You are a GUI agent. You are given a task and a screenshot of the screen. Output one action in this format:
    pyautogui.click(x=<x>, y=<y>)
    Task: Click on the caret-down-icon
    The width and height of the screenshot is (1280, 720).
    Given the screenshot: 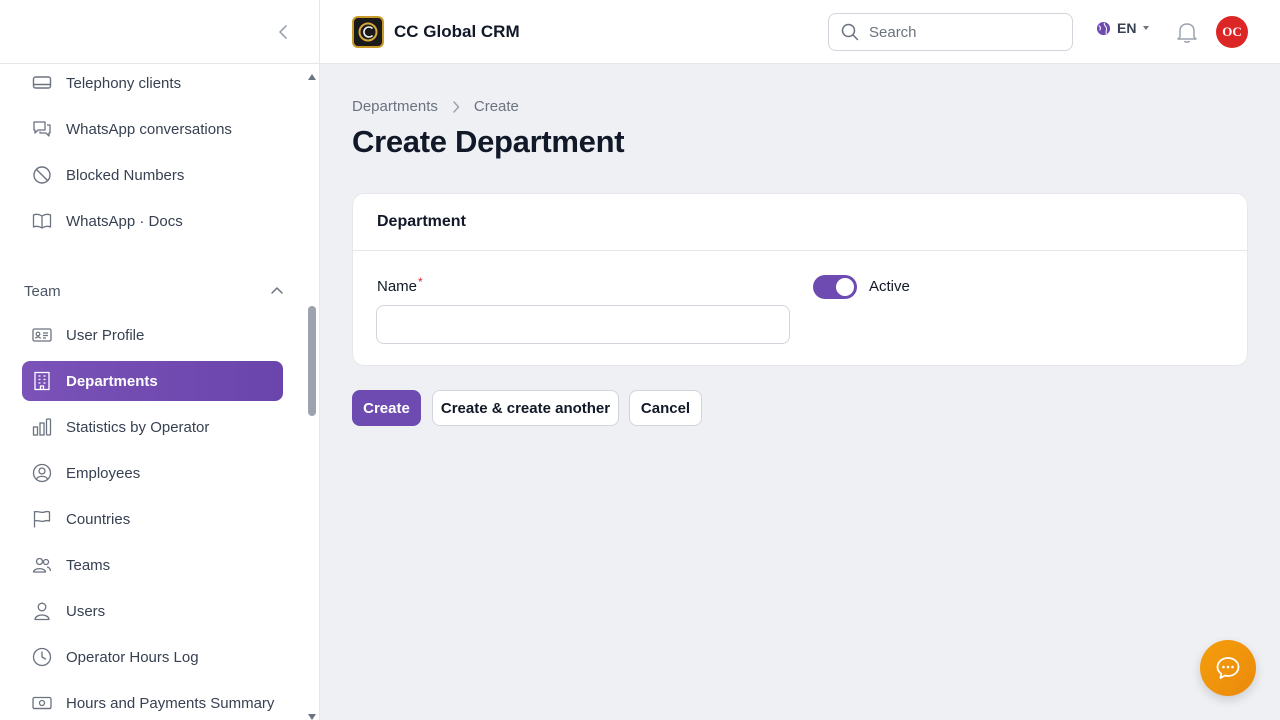 What is the action you would take?
    pyautogui.click(x=1146, y=28)
    